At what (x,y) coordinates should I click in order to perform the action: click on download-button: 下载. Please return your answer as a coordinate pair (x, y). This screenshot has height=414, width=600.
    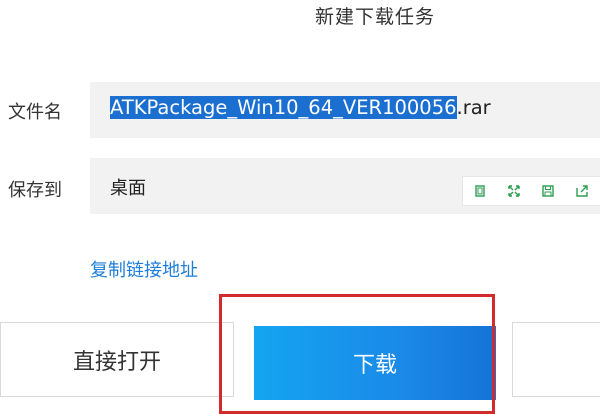
    Looking at the image, I should click on (375, 363).